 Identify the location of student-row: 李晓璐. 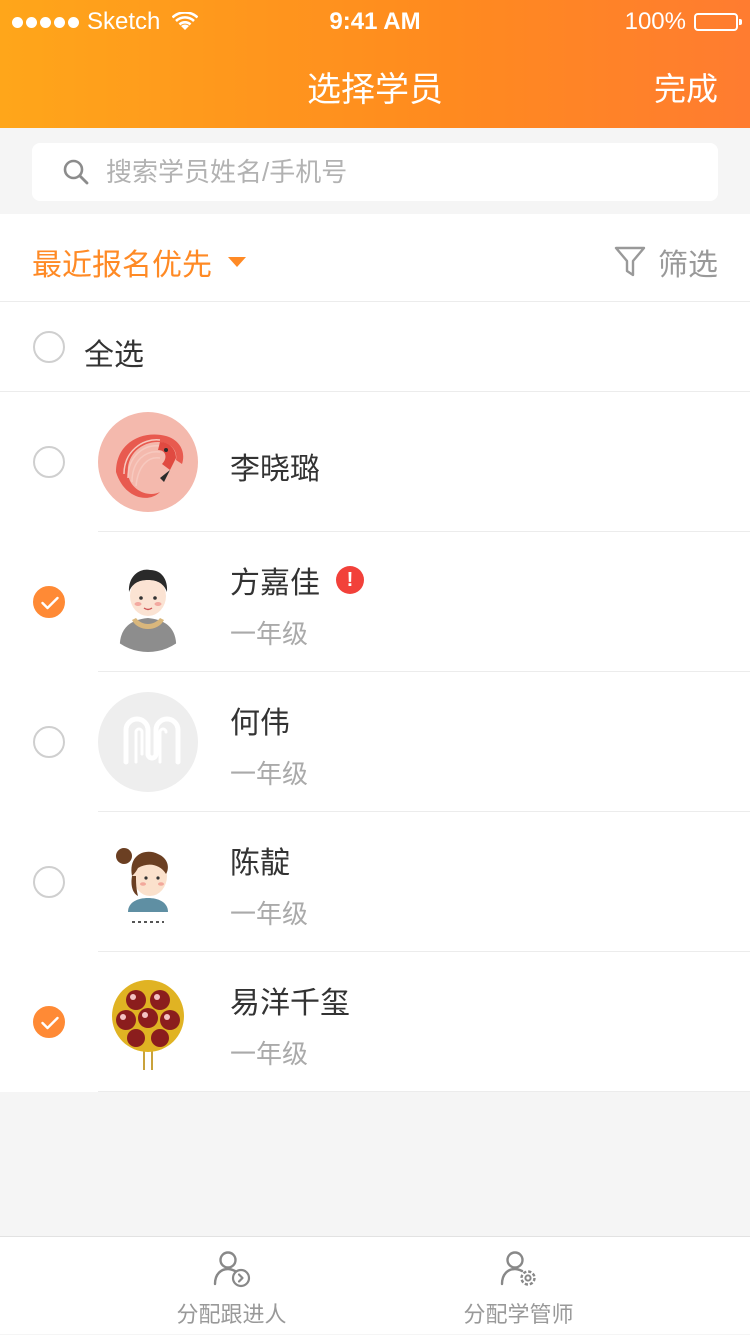
(375, 462).